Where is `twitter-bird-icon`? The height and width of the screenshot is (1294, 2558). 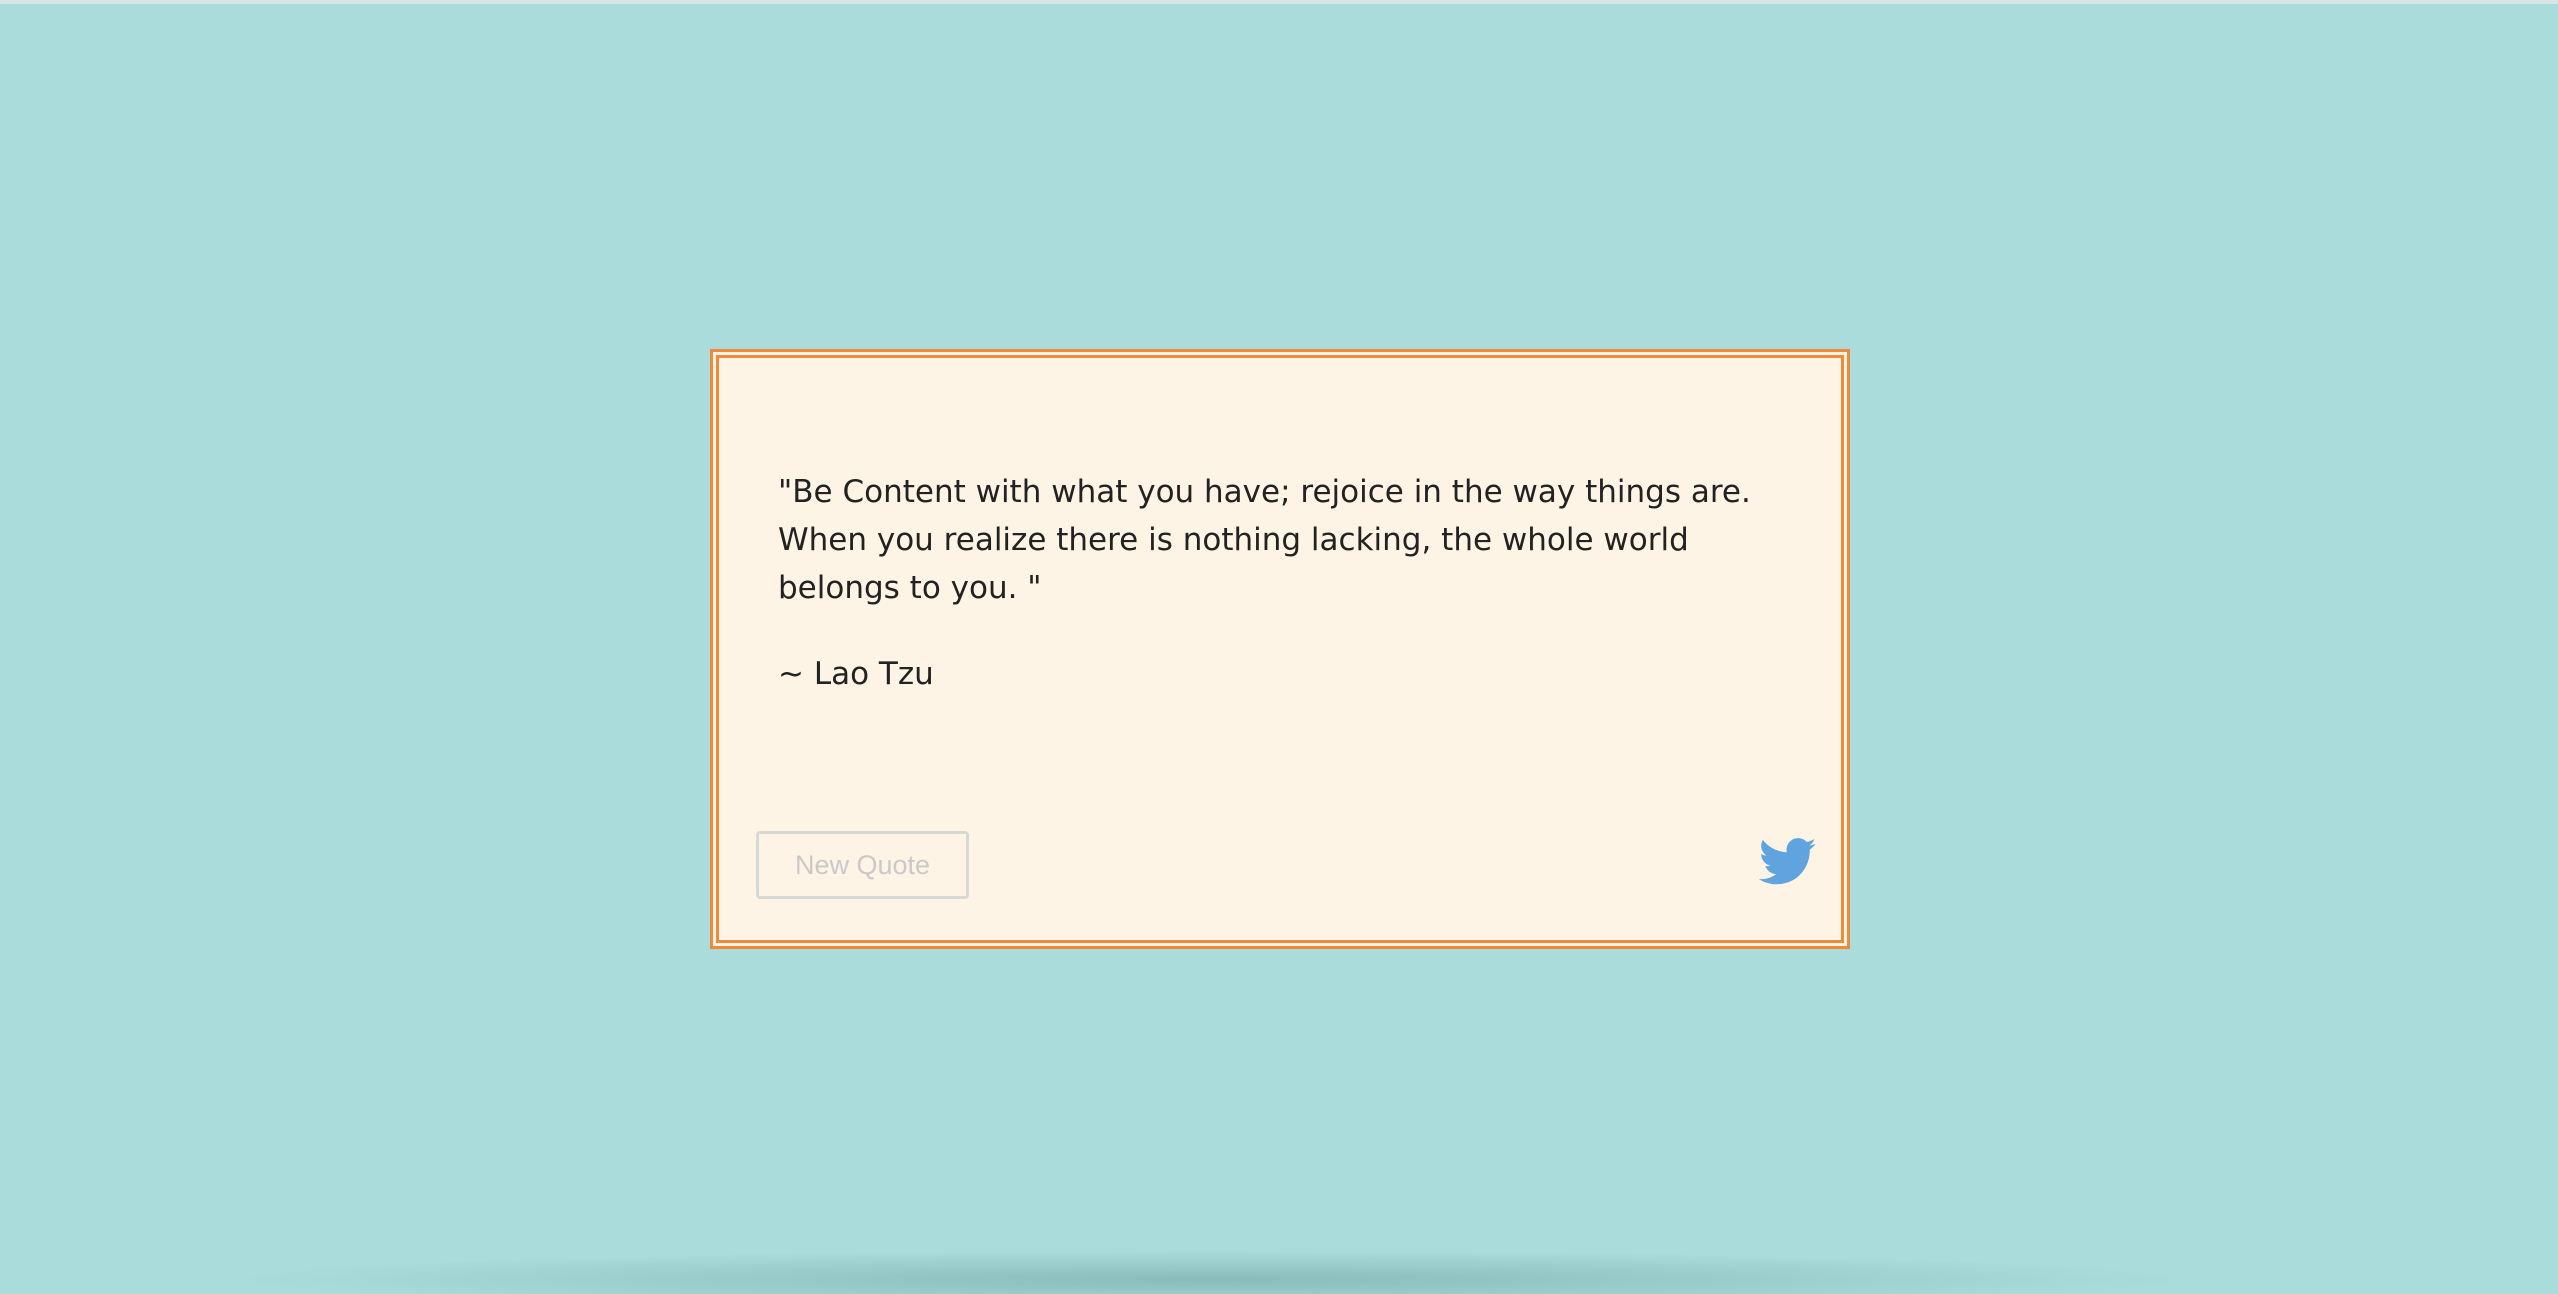 twitter-bird-icon is located at coordinates (1788, 861).